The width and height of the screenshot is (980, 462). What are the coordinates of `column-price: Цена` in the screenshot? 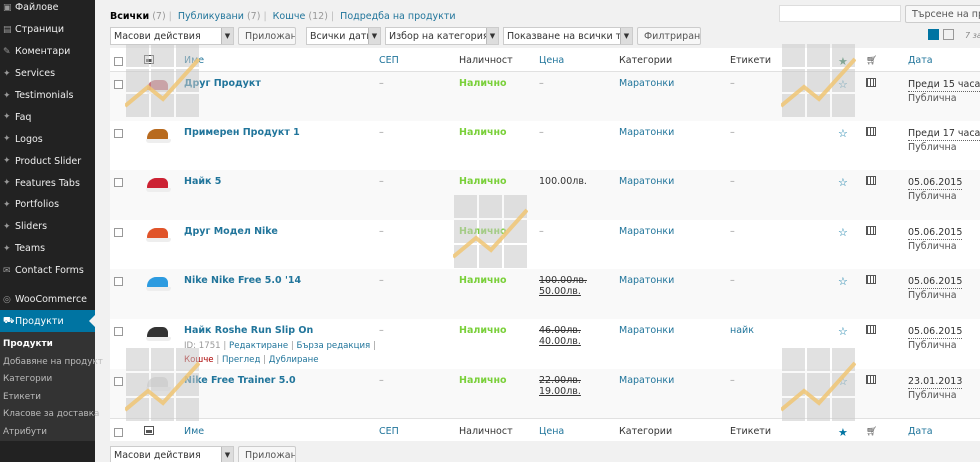 It's located at (551, 60).